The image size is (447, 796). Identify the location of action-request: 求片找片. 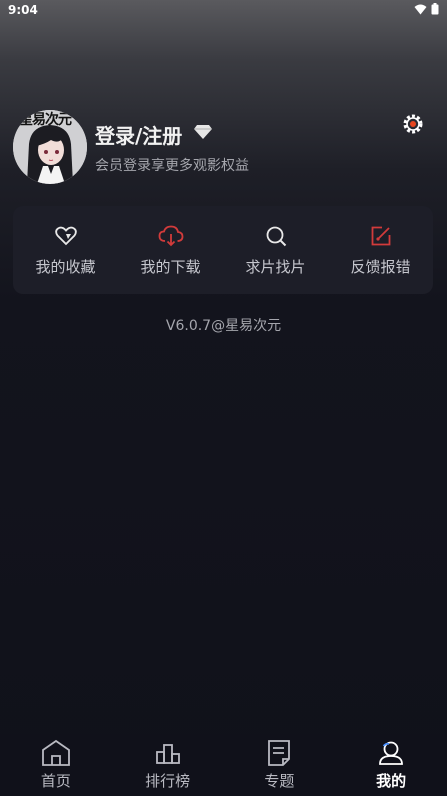
(276, 250).